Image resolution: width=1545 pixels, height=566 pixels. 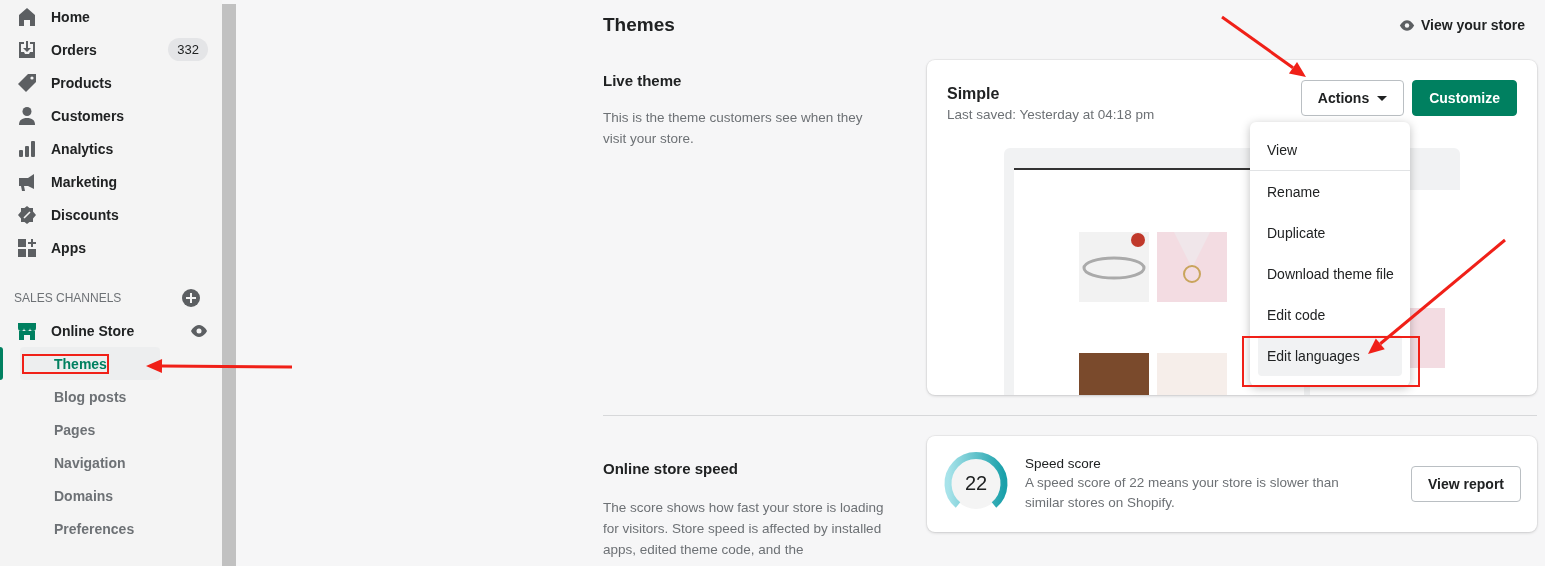 I want to click on nav-subitem: Domains, so click(x=90, y=495).